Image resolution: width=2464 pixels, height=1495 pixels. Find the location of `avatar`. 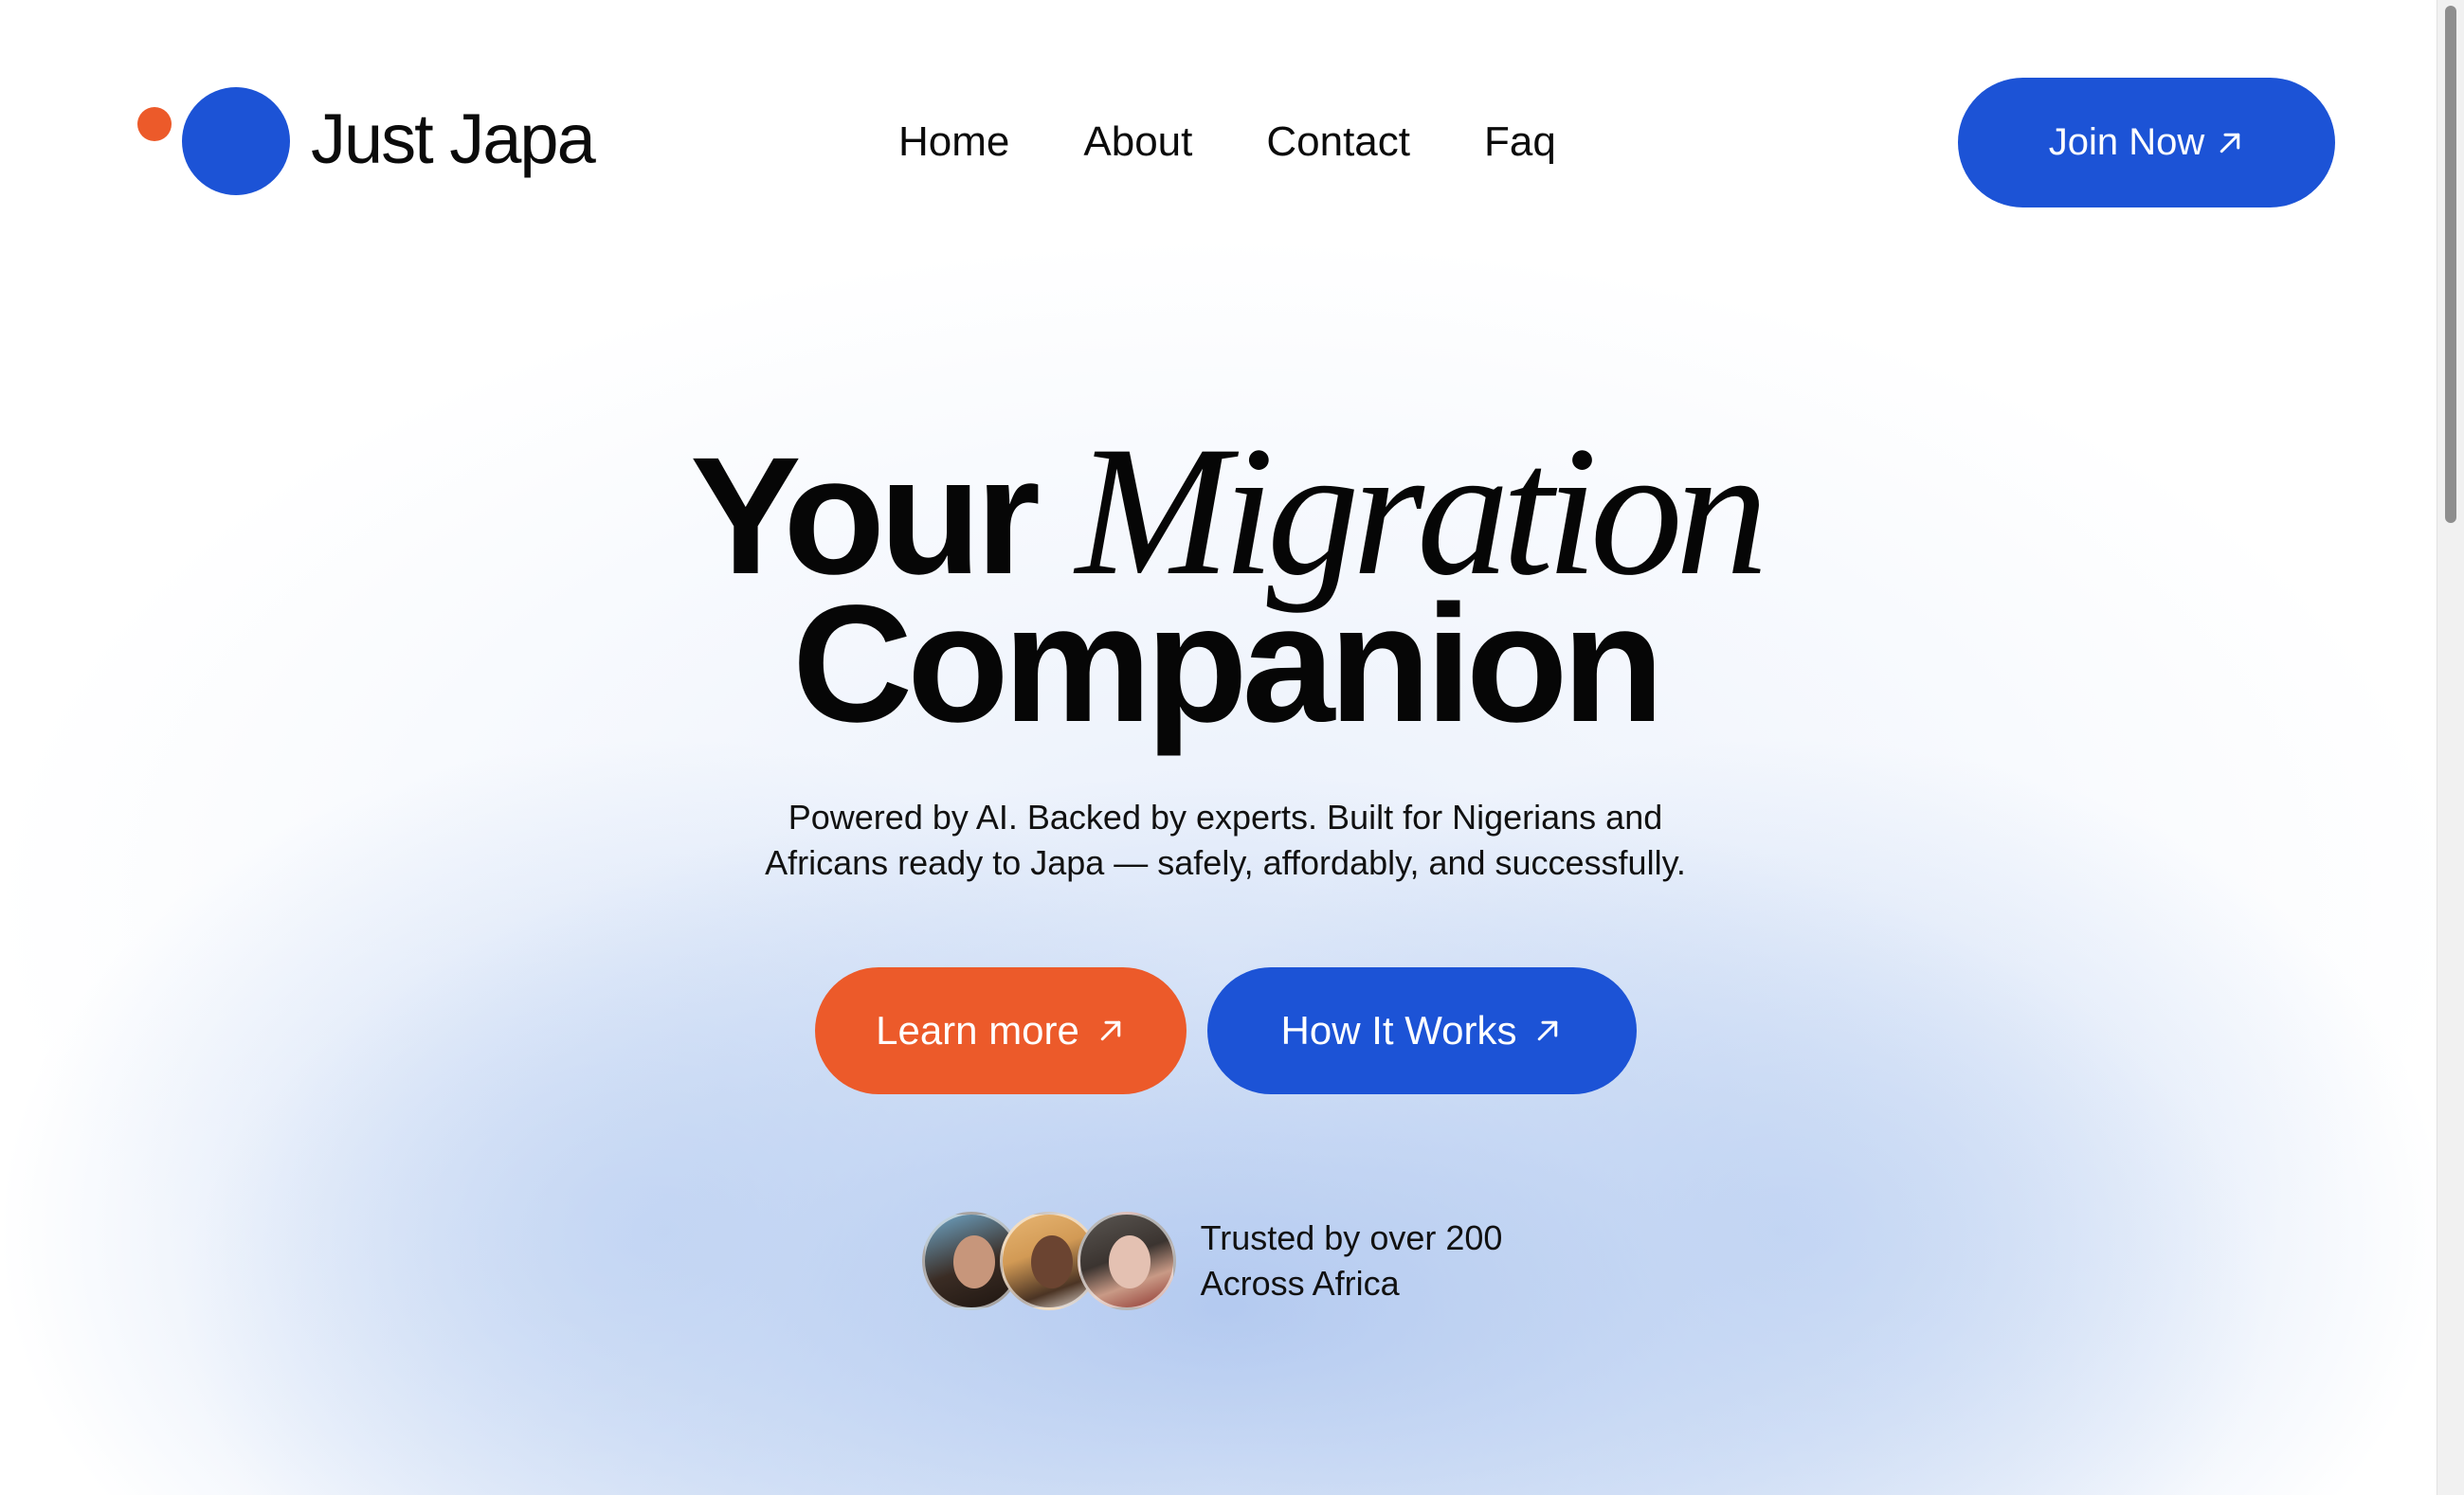

avatar is located at coordinates (1126, 1261).